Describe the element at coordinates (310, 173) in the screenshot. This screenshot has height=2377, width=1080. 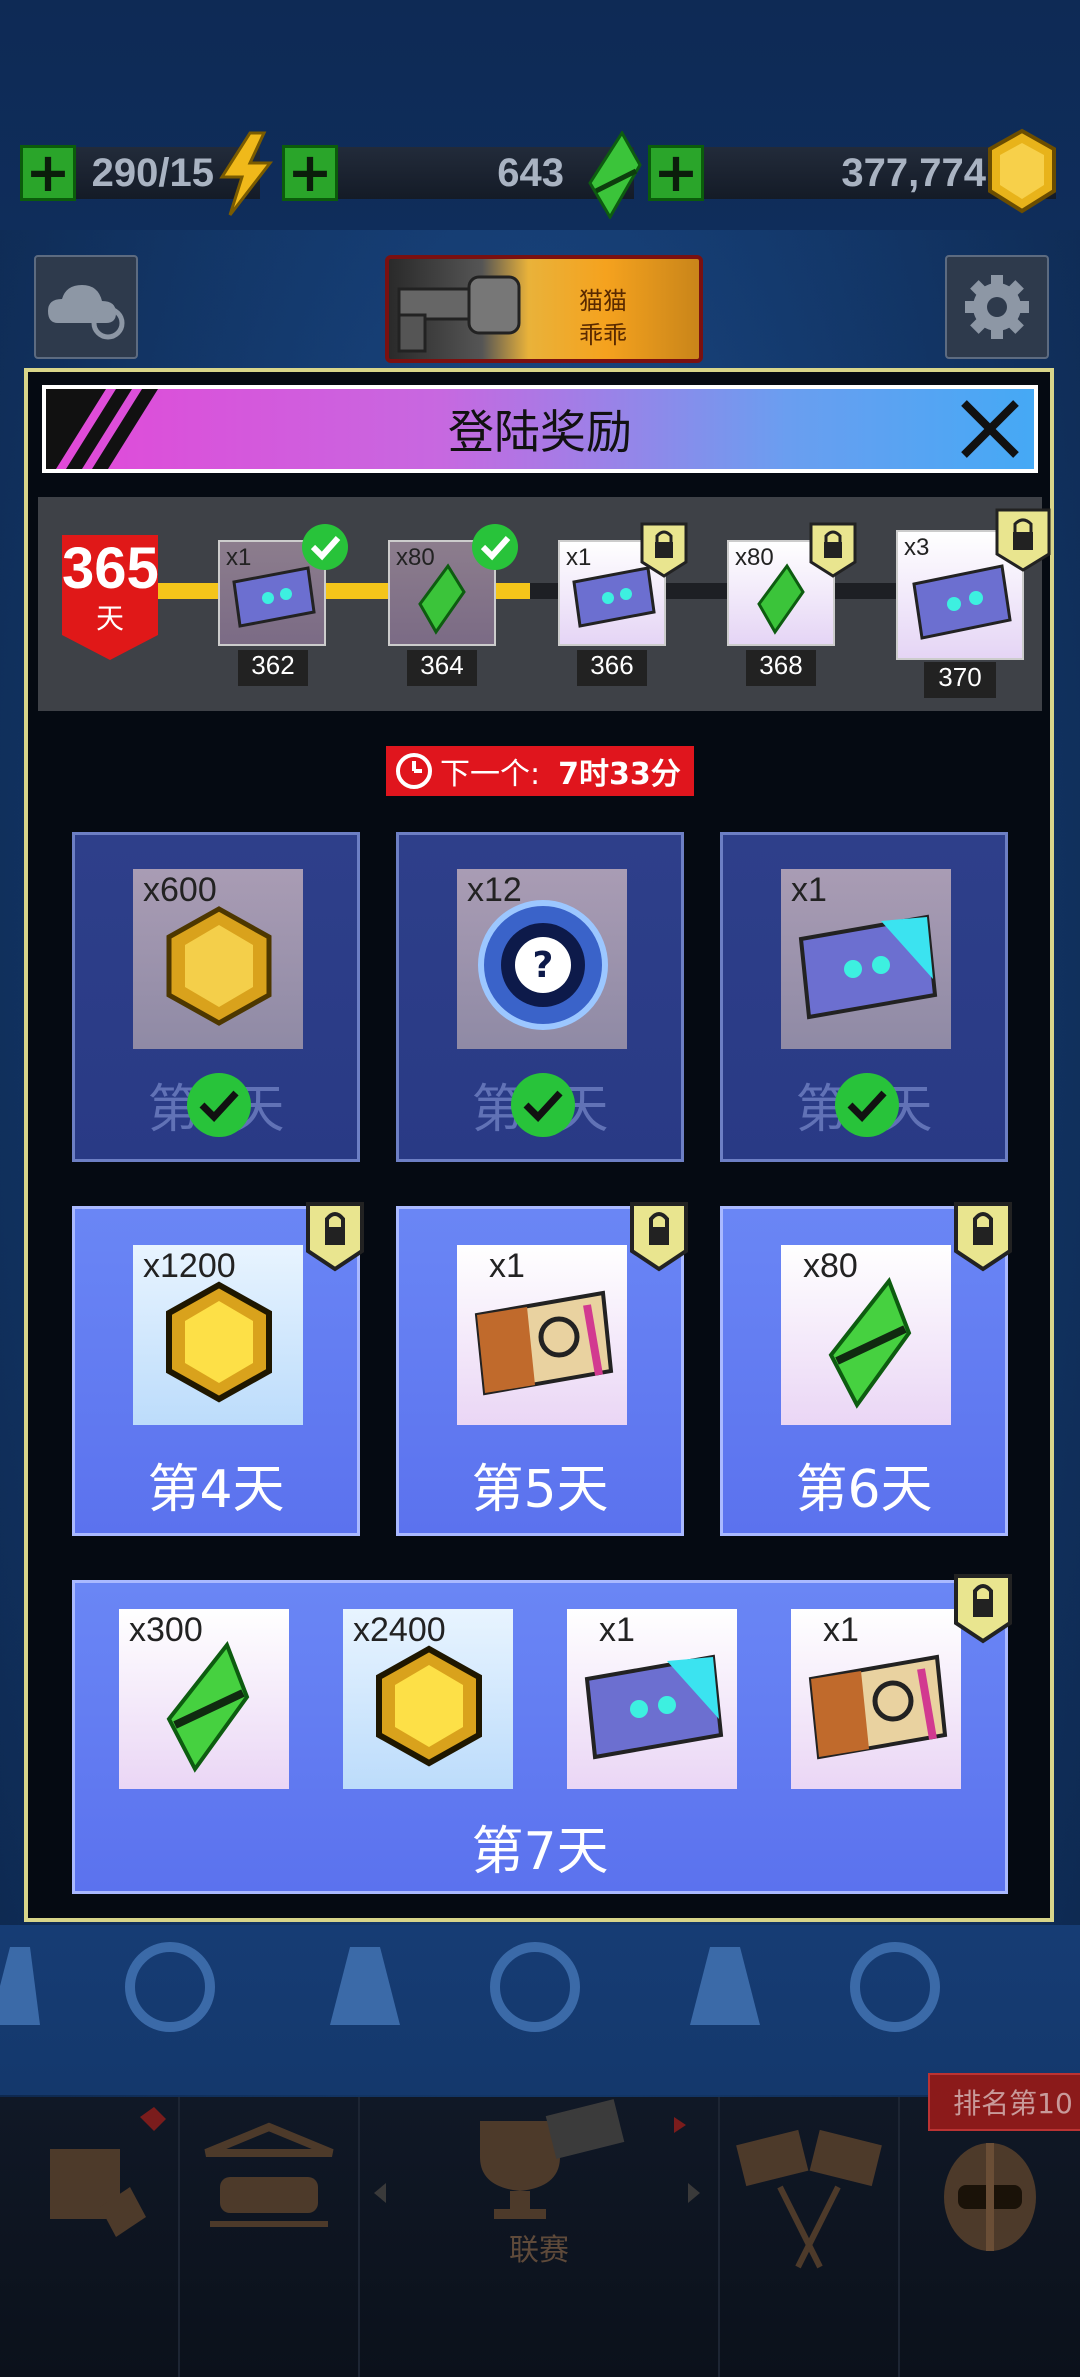
I see `add-gems-button: +` at that location.